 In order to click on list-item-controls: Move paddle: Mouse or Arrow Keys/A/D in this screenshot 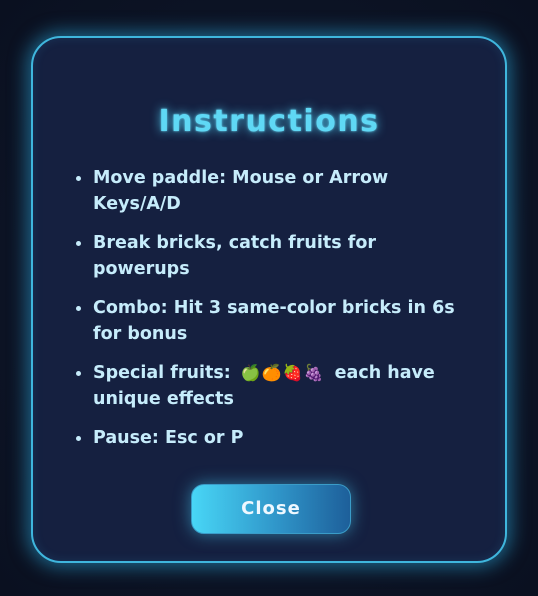, I will do `click(273, 191)`.